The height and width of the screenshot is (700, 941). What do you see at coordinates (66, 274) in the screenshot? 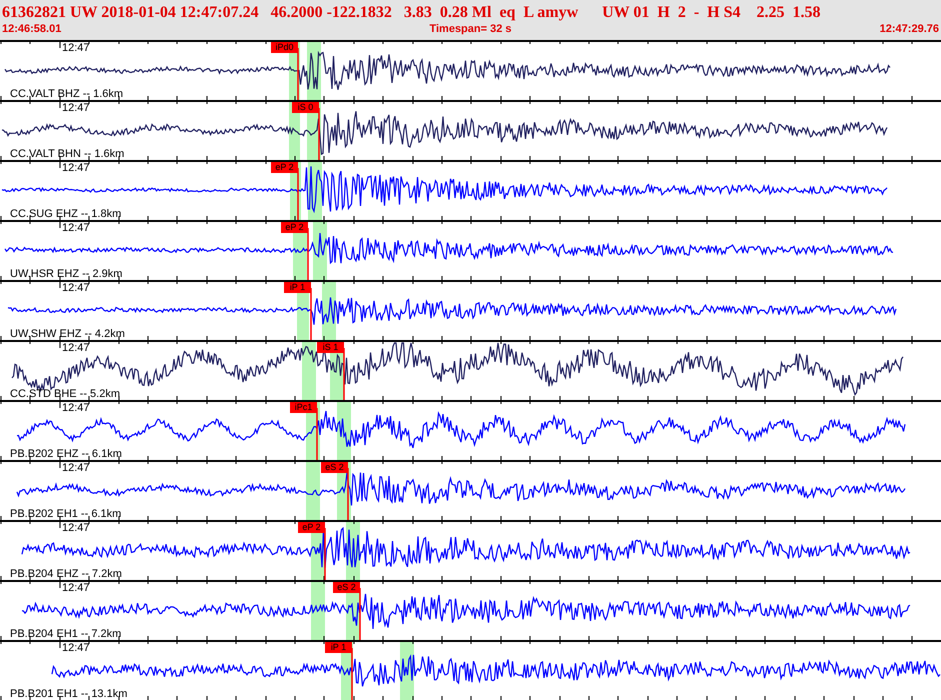
I see `station-label: UW.HSR EHZ -- 2.9km` at bounding box center [66, 274].